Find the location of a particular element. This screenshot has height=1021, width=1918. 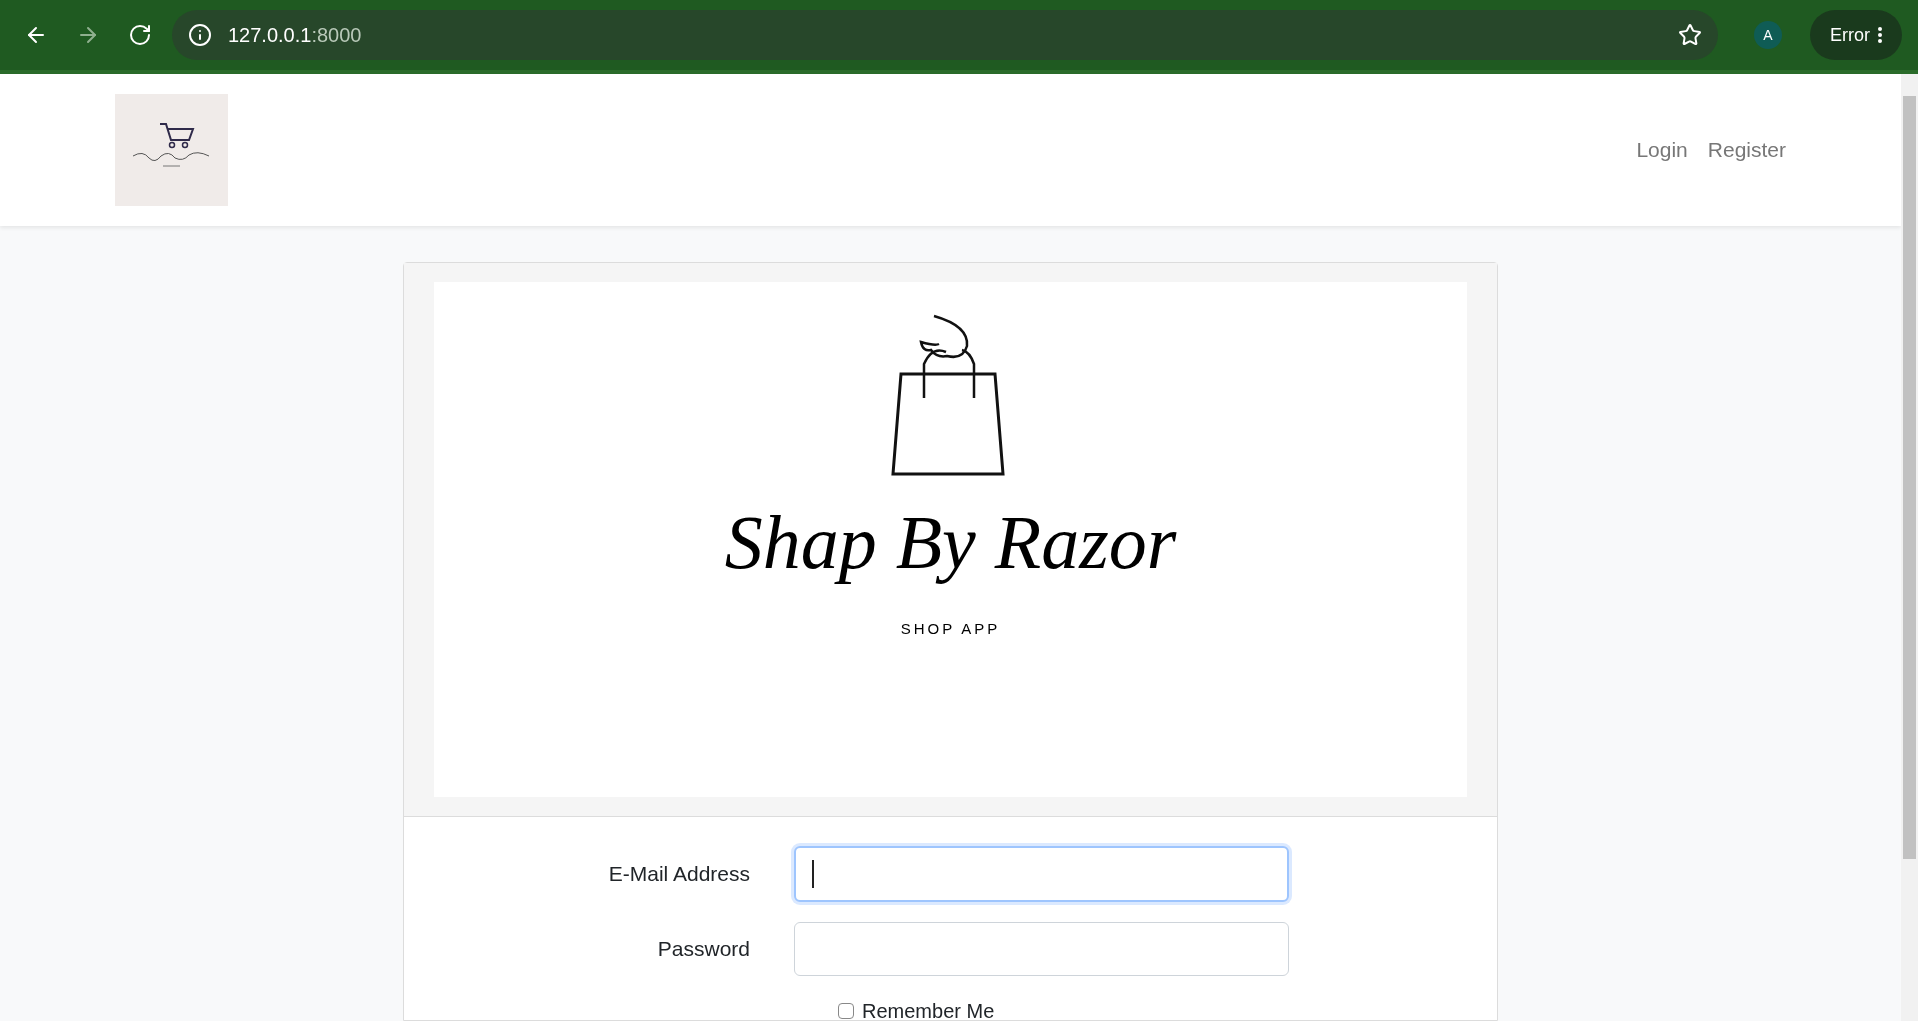

remember-label: Remember Me is located at coordinates (928, 1010).